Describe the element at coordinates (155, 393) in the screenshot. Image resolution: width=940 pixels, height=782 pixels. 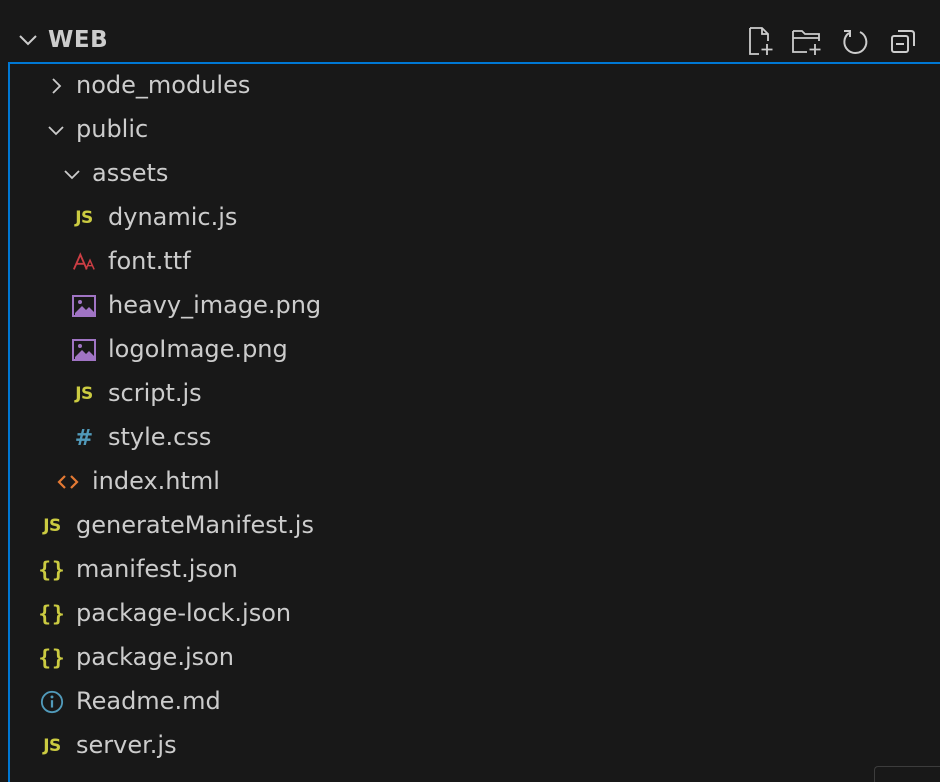
I see `tree-item-label: script.js` at that location.